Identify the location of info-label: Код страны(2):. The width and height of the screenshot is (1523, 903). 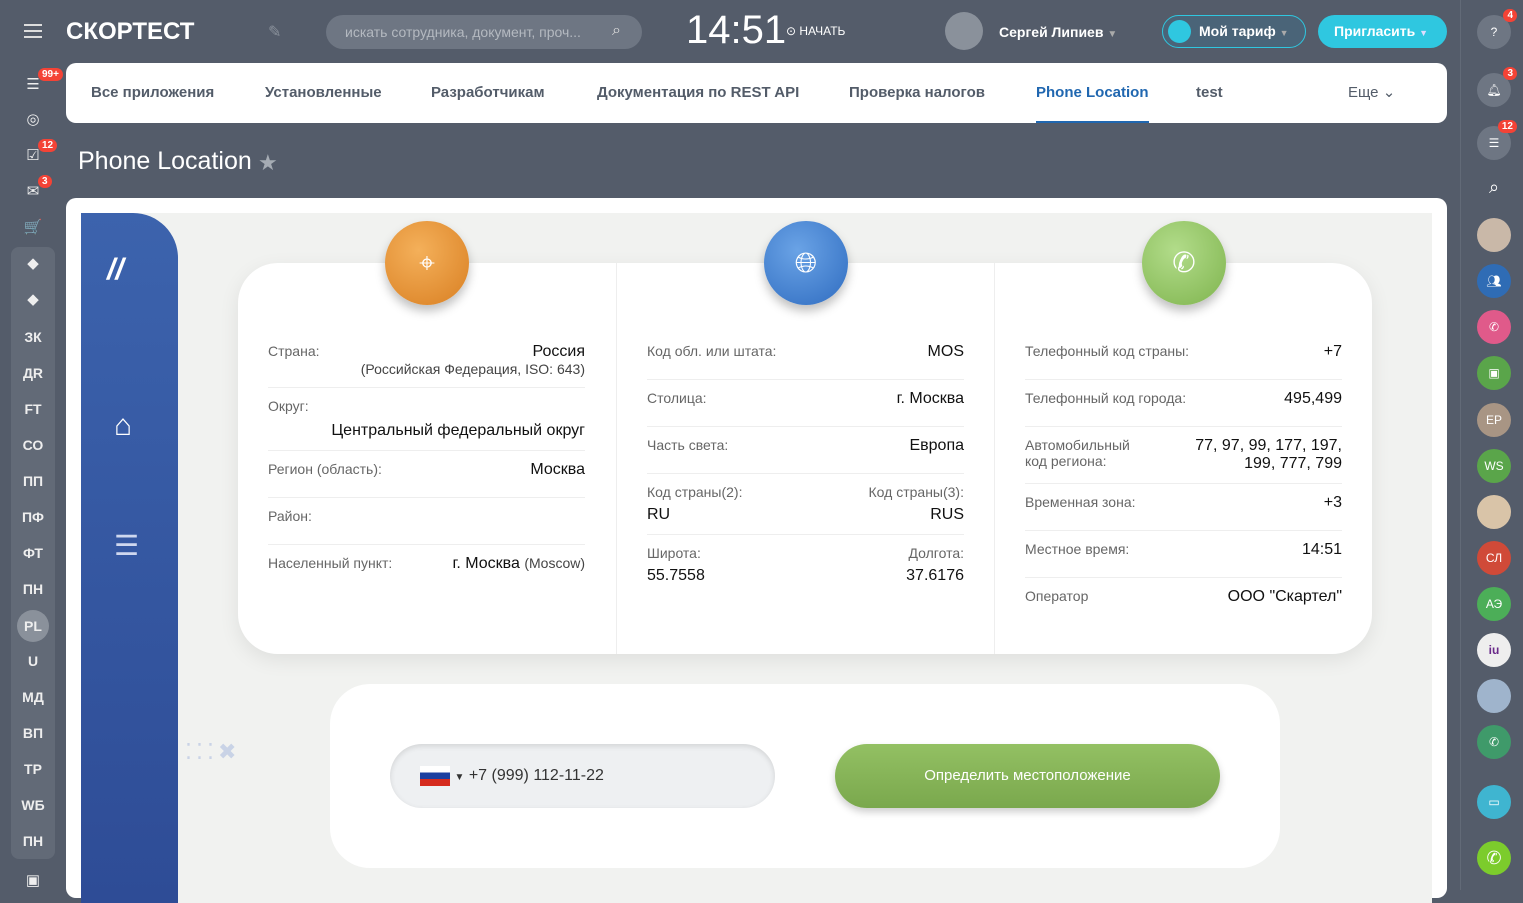
(695, 492).